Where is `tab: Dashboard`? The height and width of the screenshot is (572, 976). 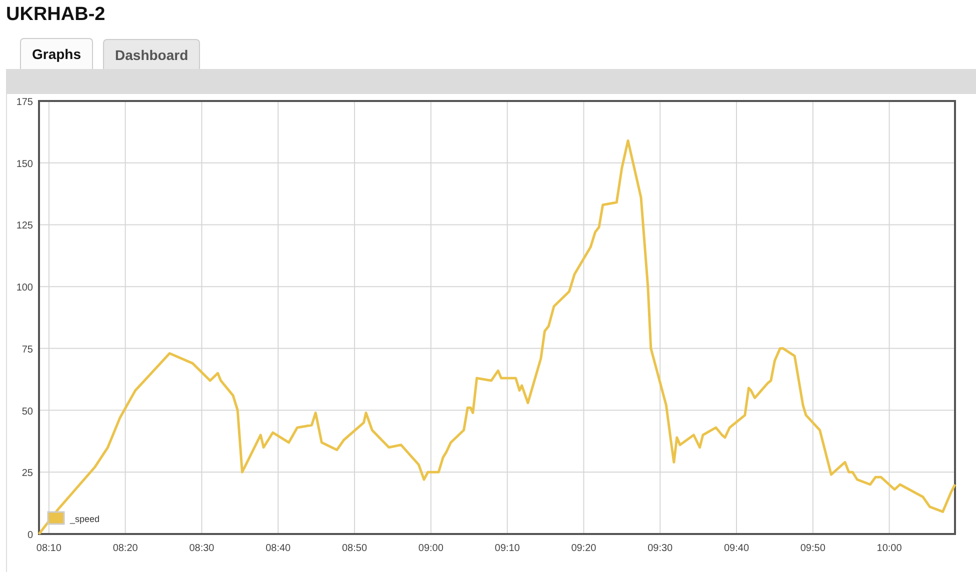 tab: Dashboard is located at coordinates (151, 54).